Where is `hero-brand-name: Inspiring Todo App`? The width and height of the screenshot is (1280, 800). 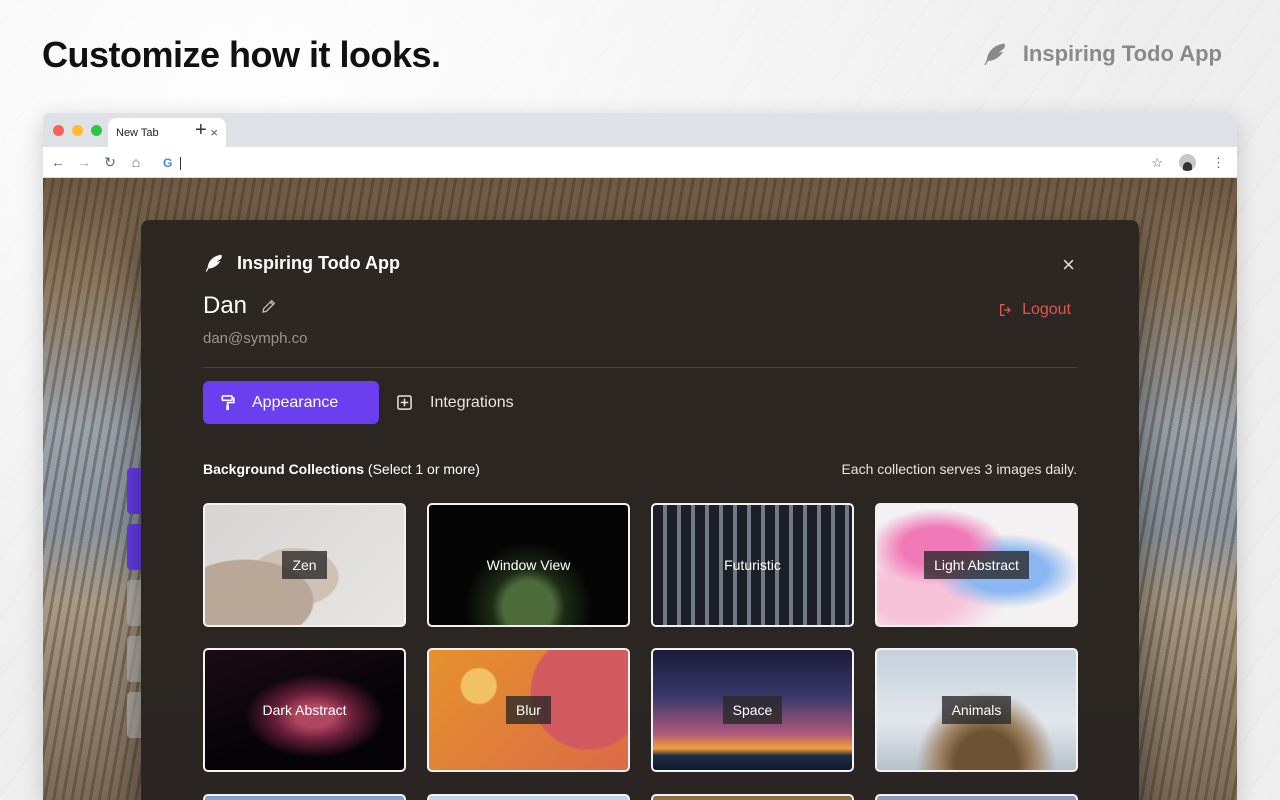 hero-brand-name: Inspiring Todo App is located at coordinates (1122, 53).